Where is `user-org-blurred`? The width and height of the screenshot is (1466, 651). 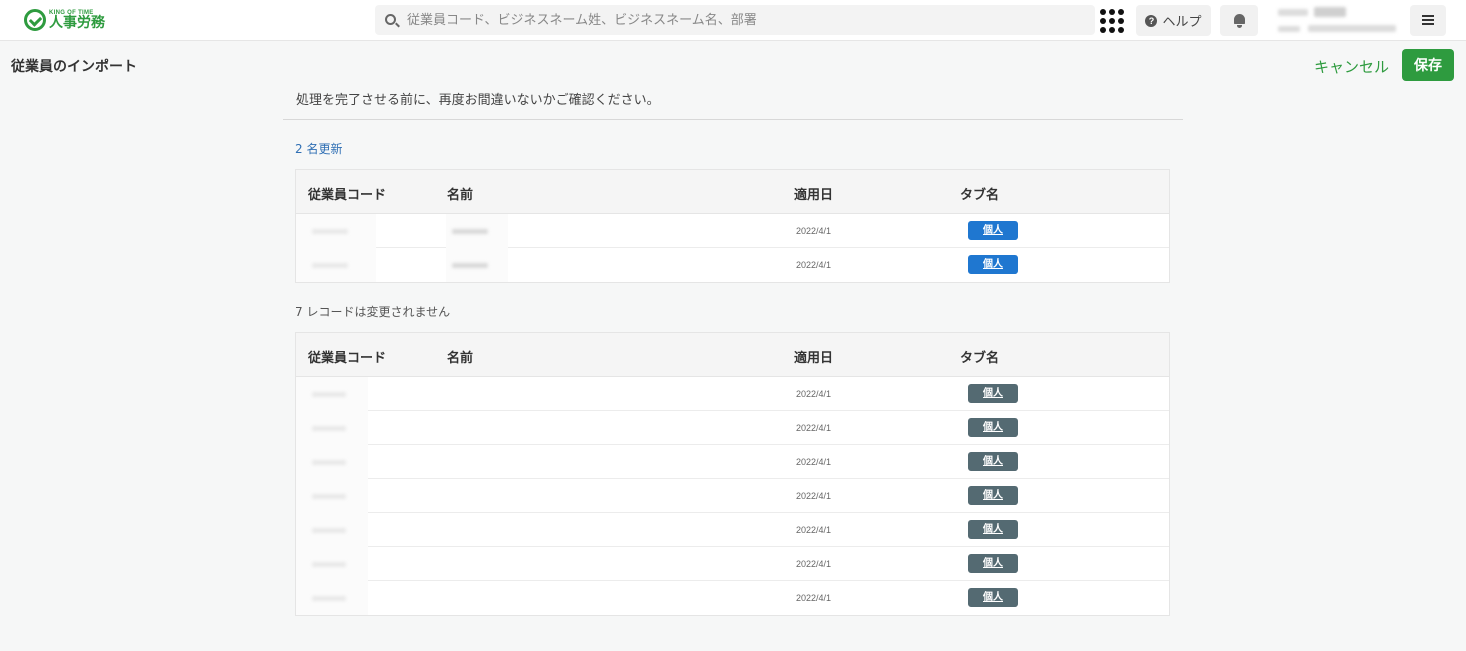 user-org-blurred is located at coordinates (1352, 28).